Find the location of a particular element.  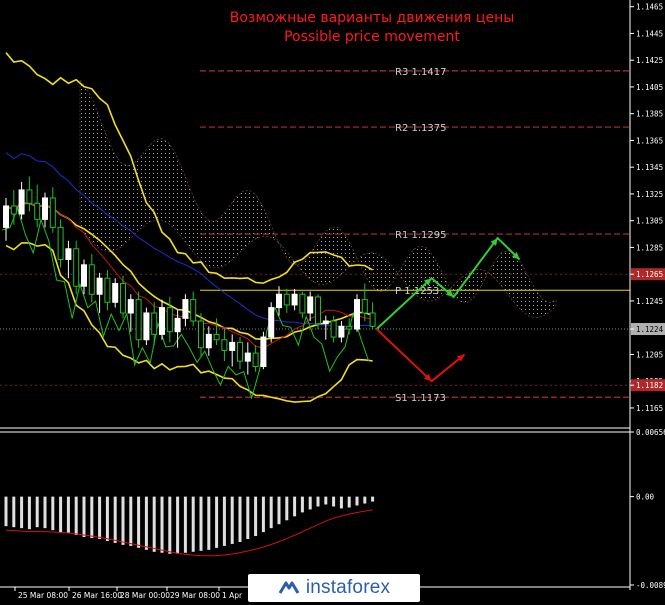

level-label-r2: R2 1.1375 is located at coordinates (420, 128).